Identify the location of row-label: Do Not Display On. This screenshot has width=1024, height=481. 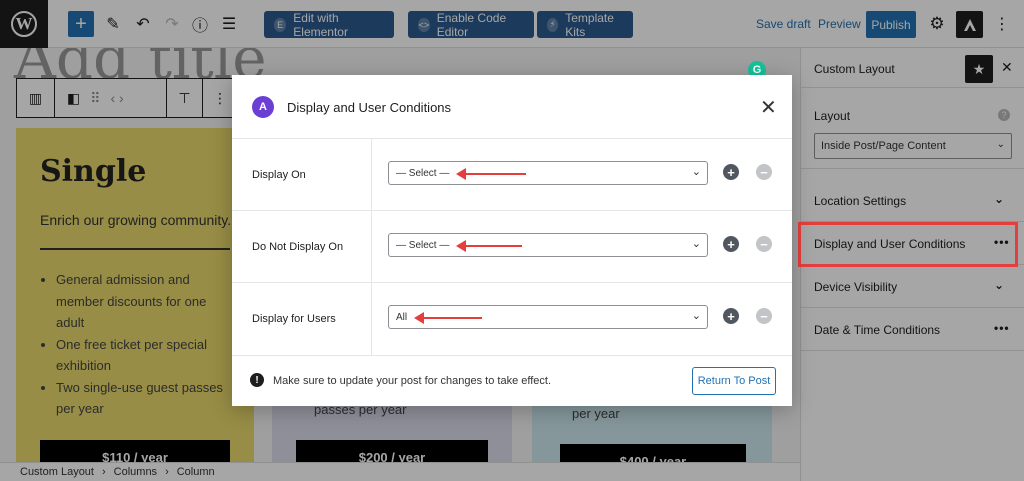
(298, 247).